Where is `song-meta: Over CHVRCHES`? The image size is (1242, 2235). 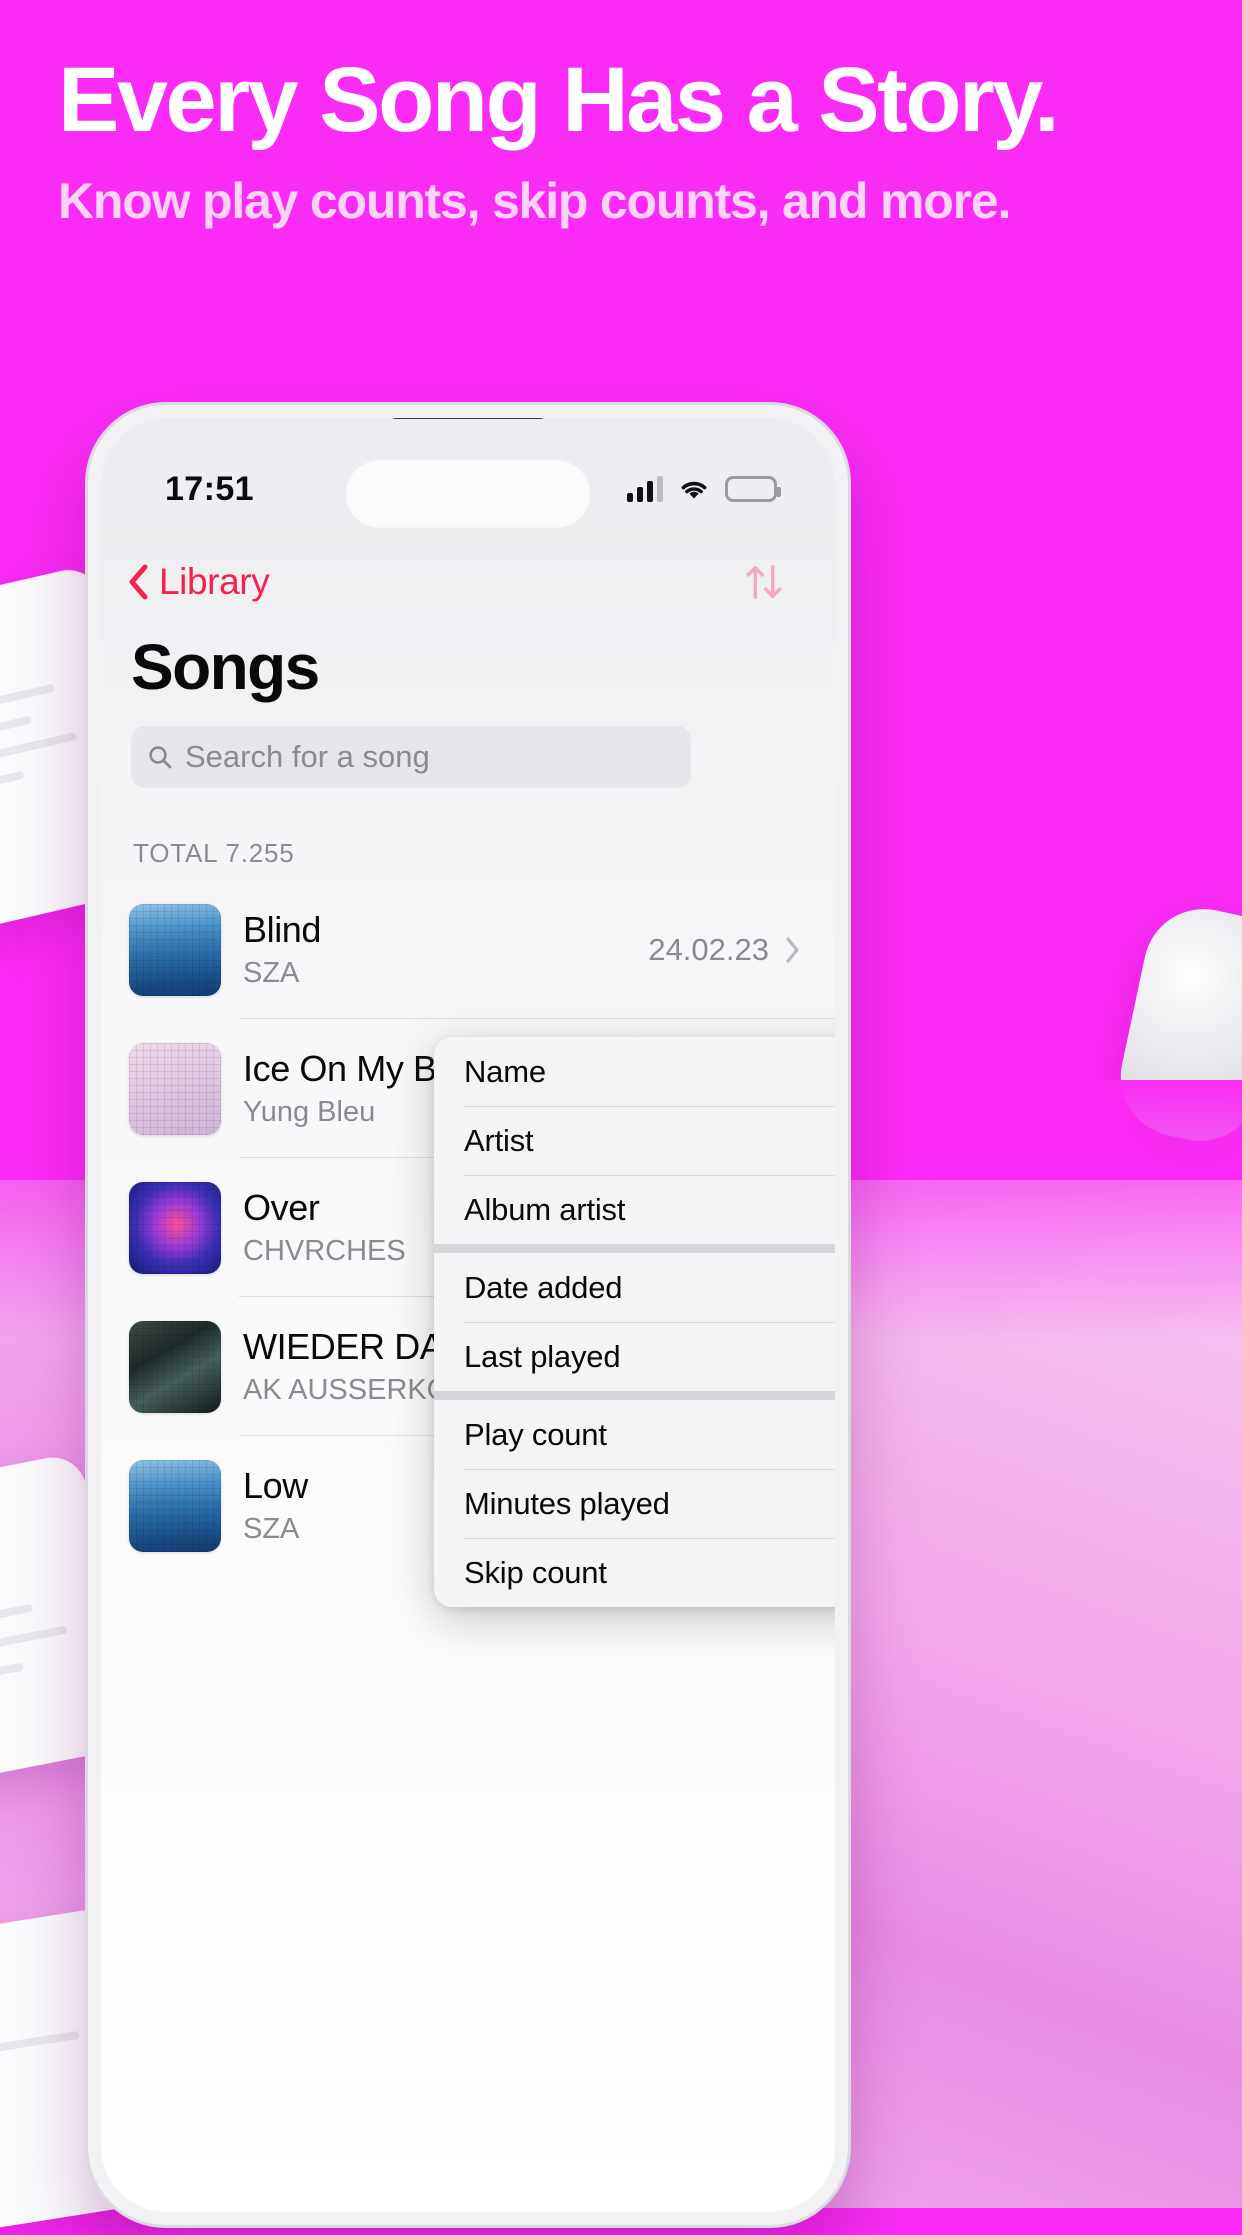 song-meta: Over CHVRCHES is located at coordinates (324, 1227).